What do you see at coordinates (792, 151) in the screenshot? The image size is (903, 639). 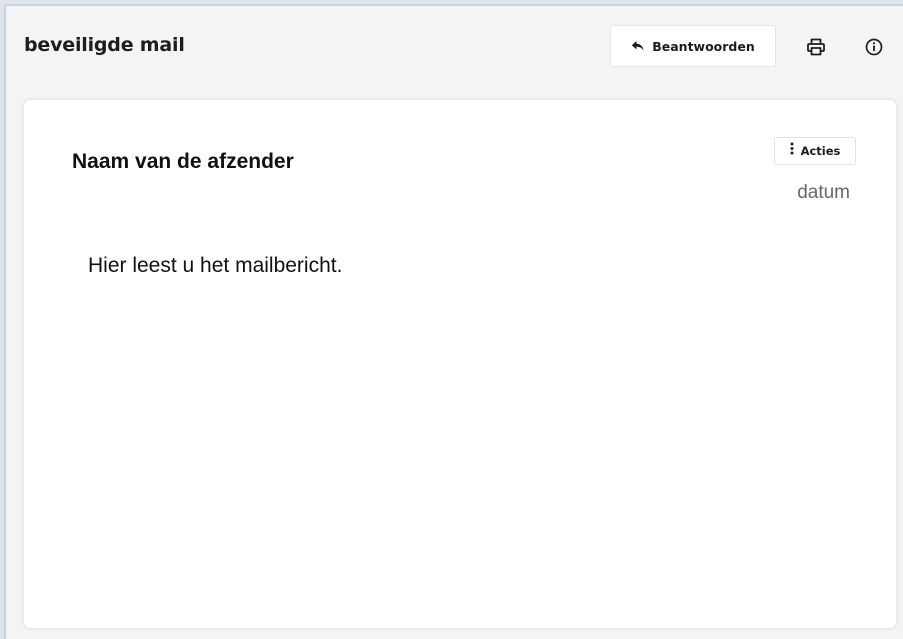 I see `vertical-dots-icon` at bounding box center [792, 151].